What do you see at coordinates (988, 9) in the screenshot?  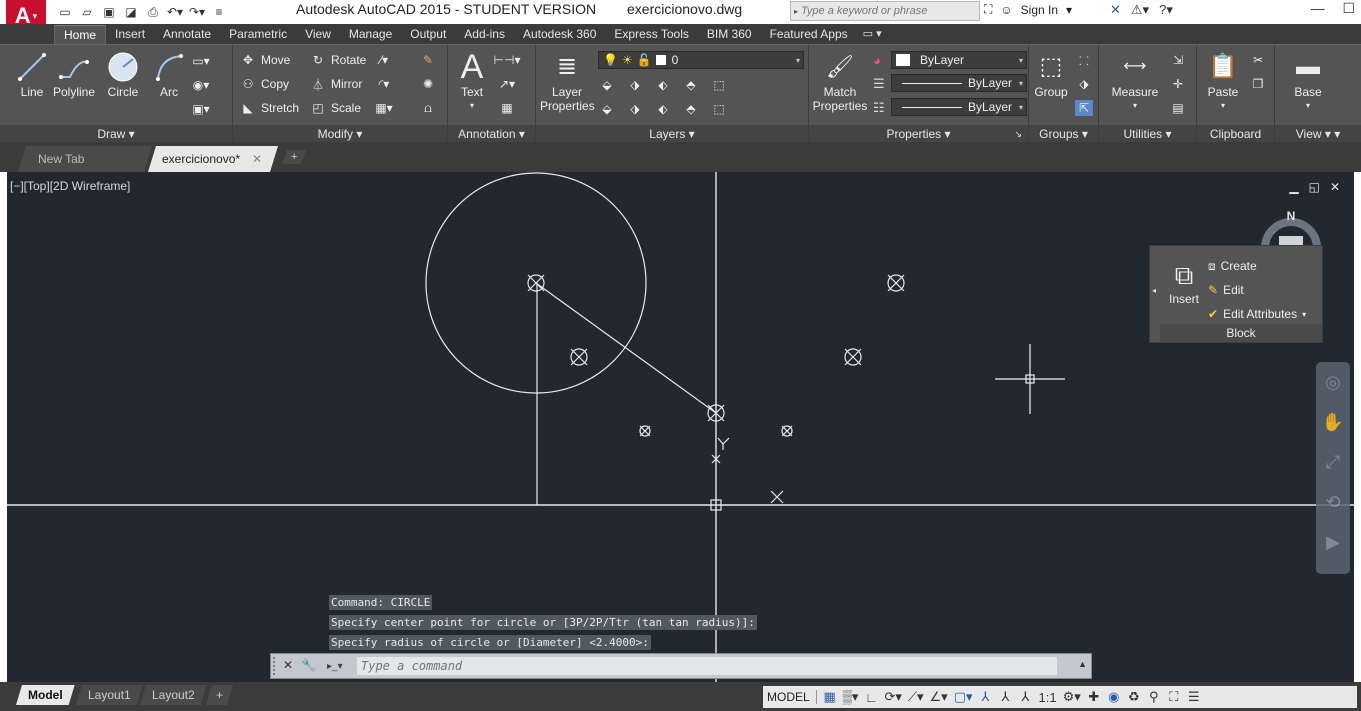 I see `binoculars-icon: ⛶` at bounding box center [988, 9].